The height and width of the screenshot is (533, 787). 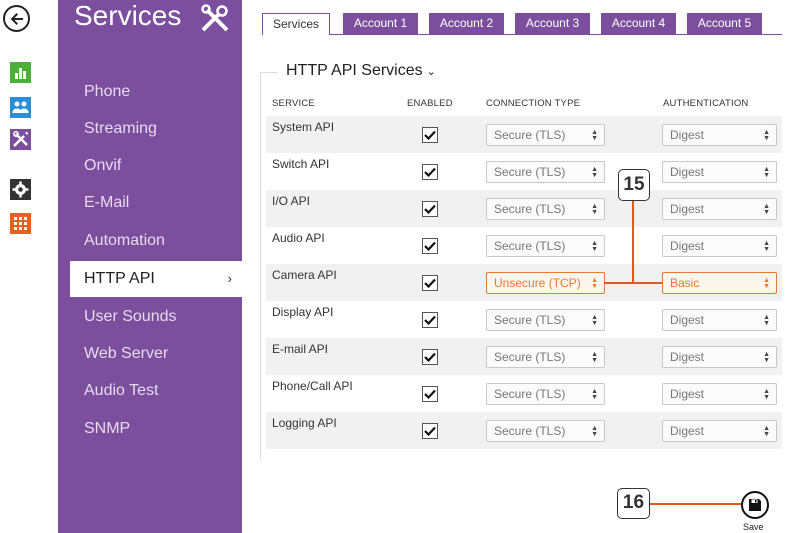 What do you see at coordinates (724, 23) in the screenshot?
I see `tab-account-5: Account 5` at bounding box center [724, 23].